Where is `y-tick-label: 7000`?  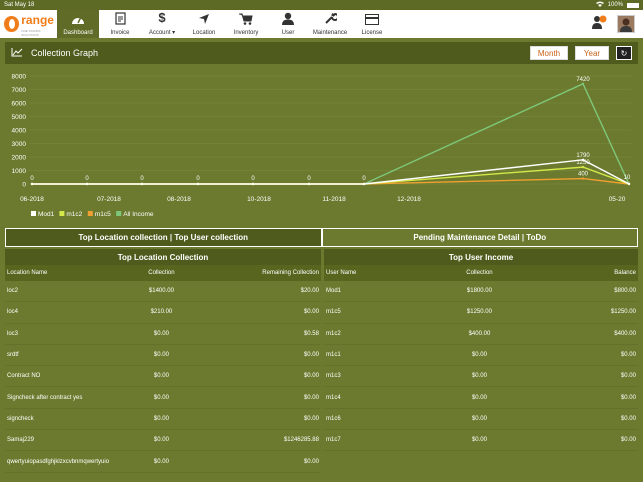
y-tick-label: 7000 is located at coordinates (19, 90).